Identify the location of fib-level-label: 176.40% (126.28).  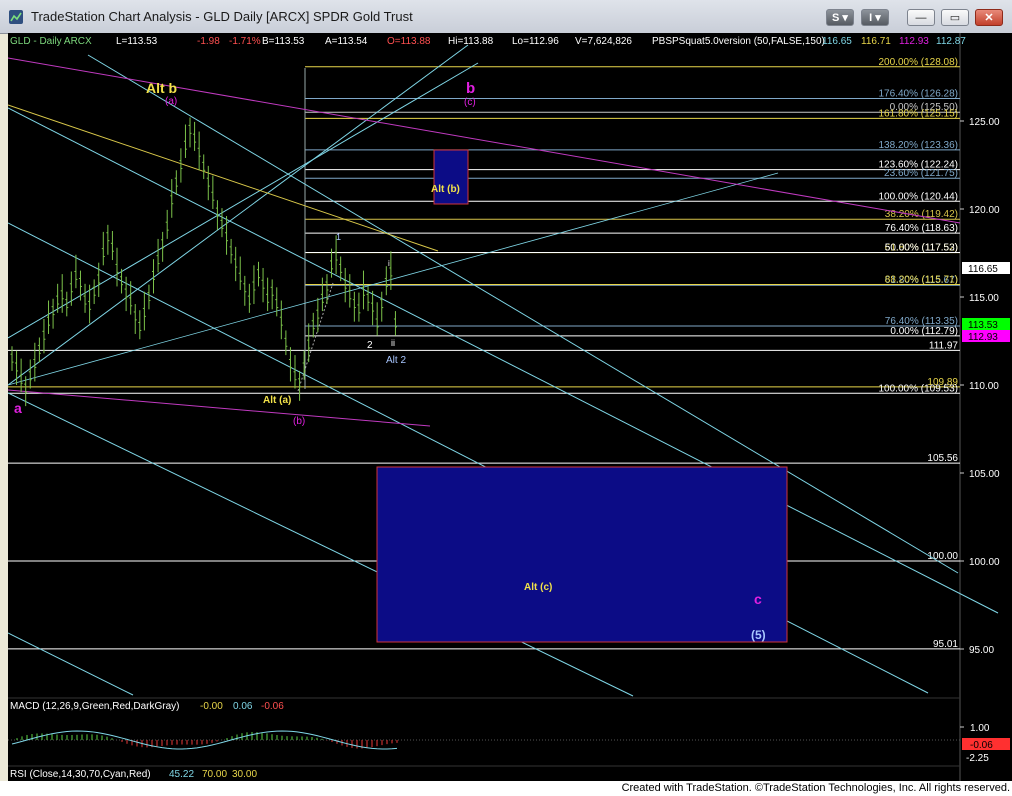
(918, 93).